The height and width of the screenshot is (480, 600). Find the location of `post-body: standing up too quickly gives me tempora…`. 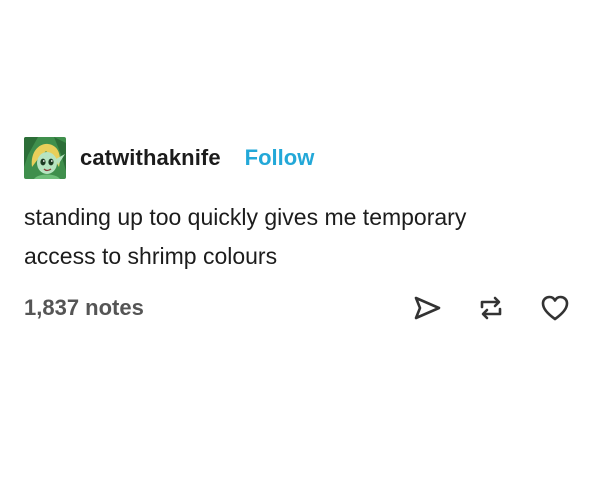

post-body: standing up too quickly gives me tempora… is located at coordinates (300, 237).